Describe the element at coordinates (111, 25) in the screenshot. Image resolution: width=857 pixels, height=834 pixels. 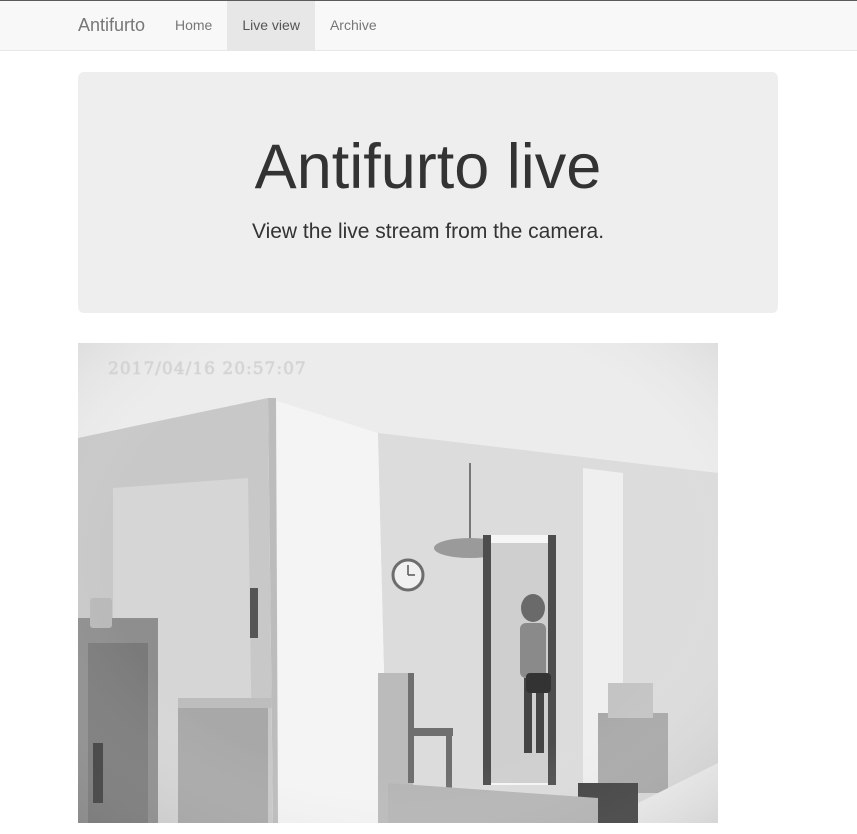
I see `navbar-brand: Antifurto` at that location.